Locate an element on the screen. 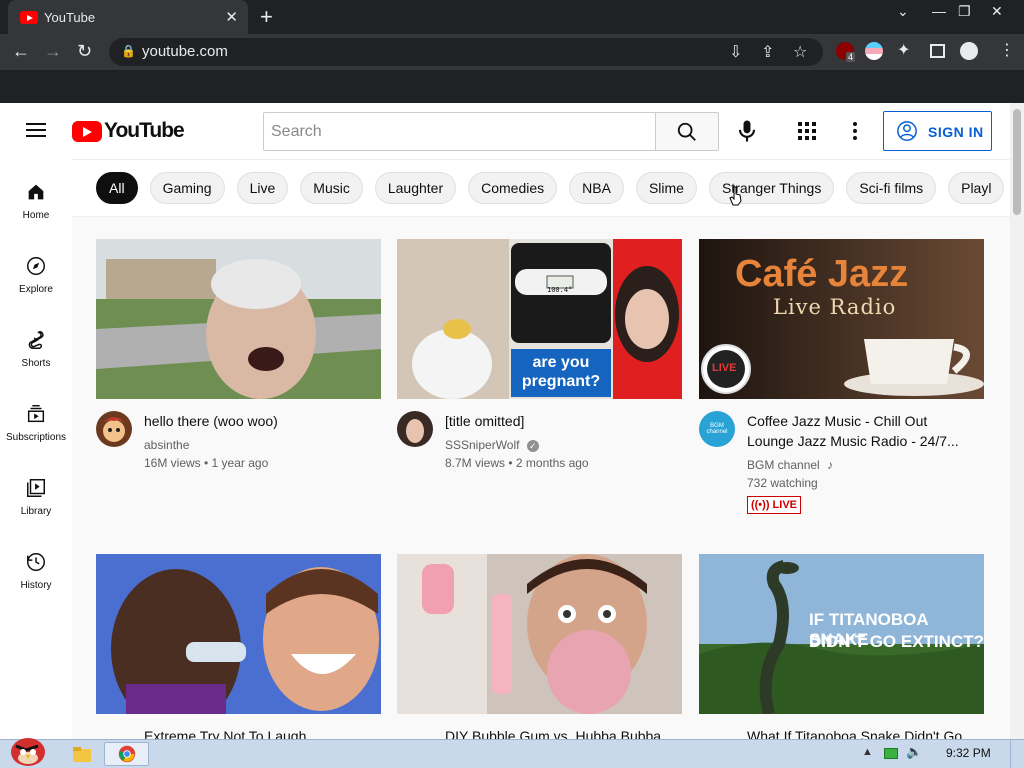 The image size is (1024, 768). video-title: DIY Bubble Gum vs. Hubba Bubba is located at coordinates (560, 732).